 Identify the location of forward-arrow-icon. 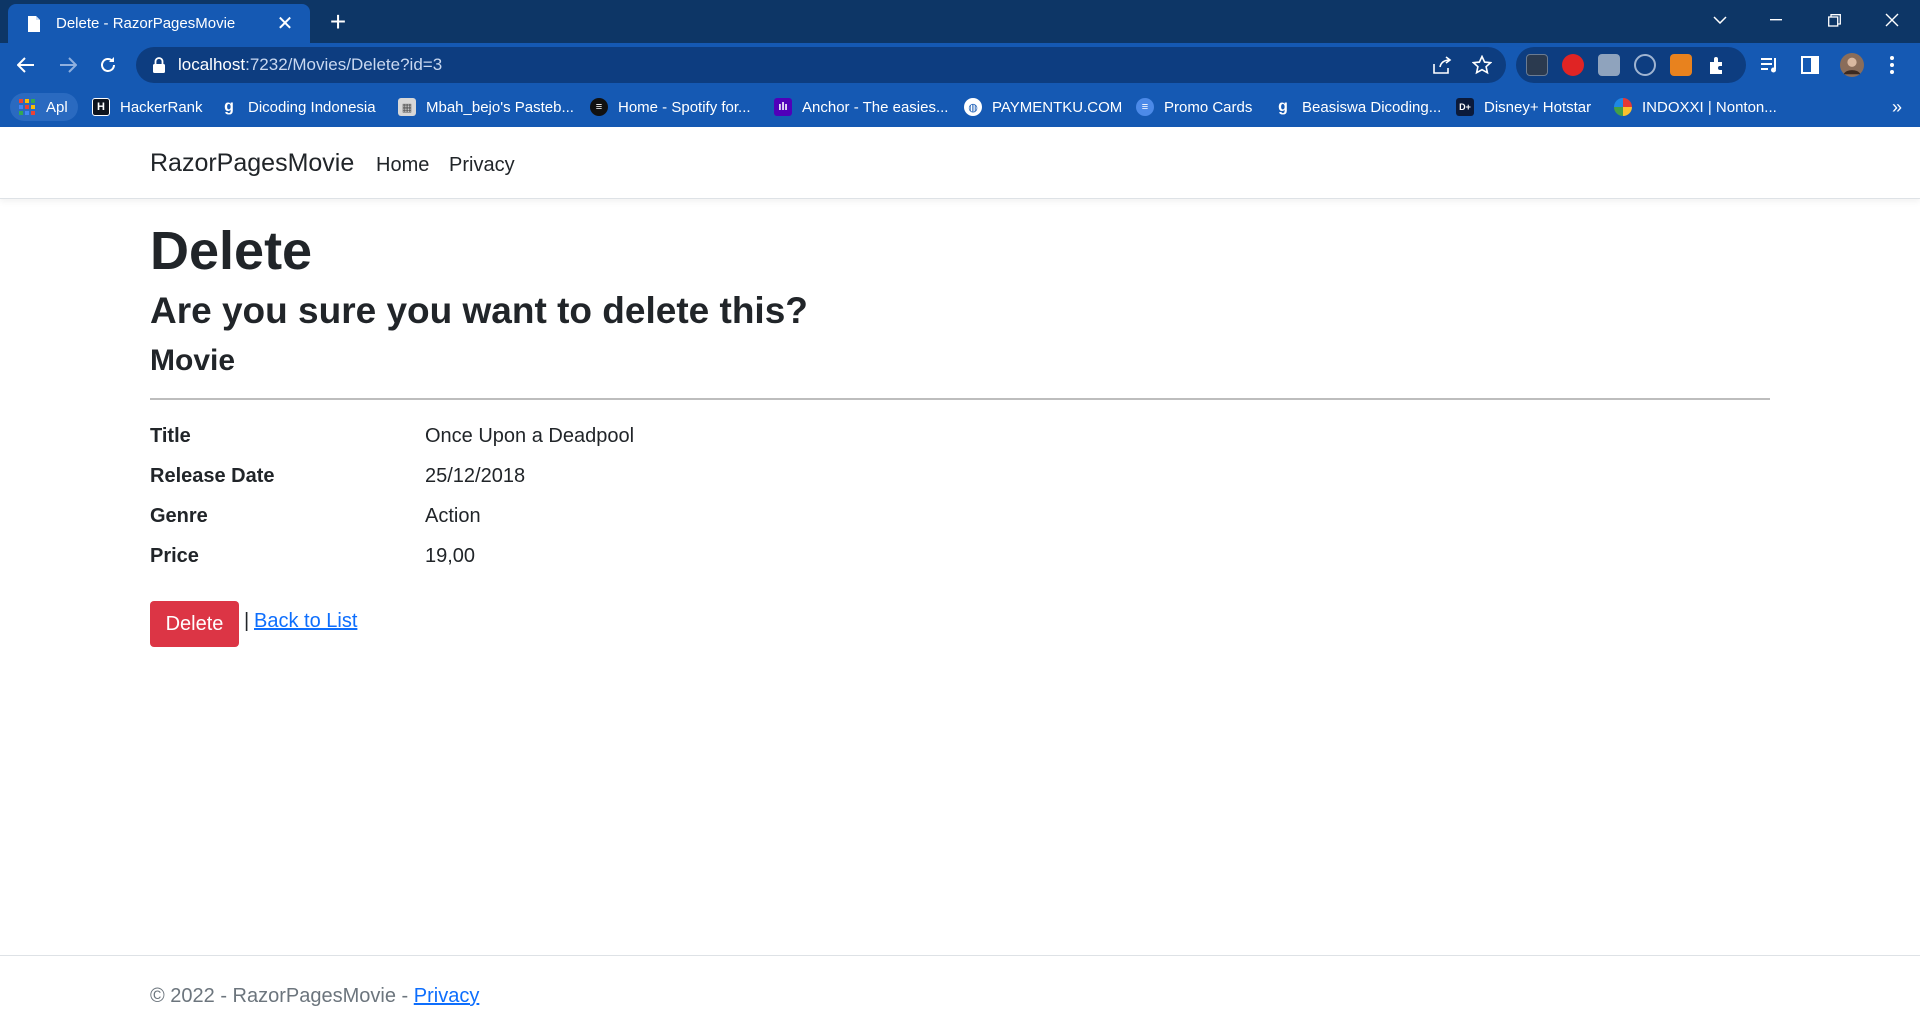
(68, 65).